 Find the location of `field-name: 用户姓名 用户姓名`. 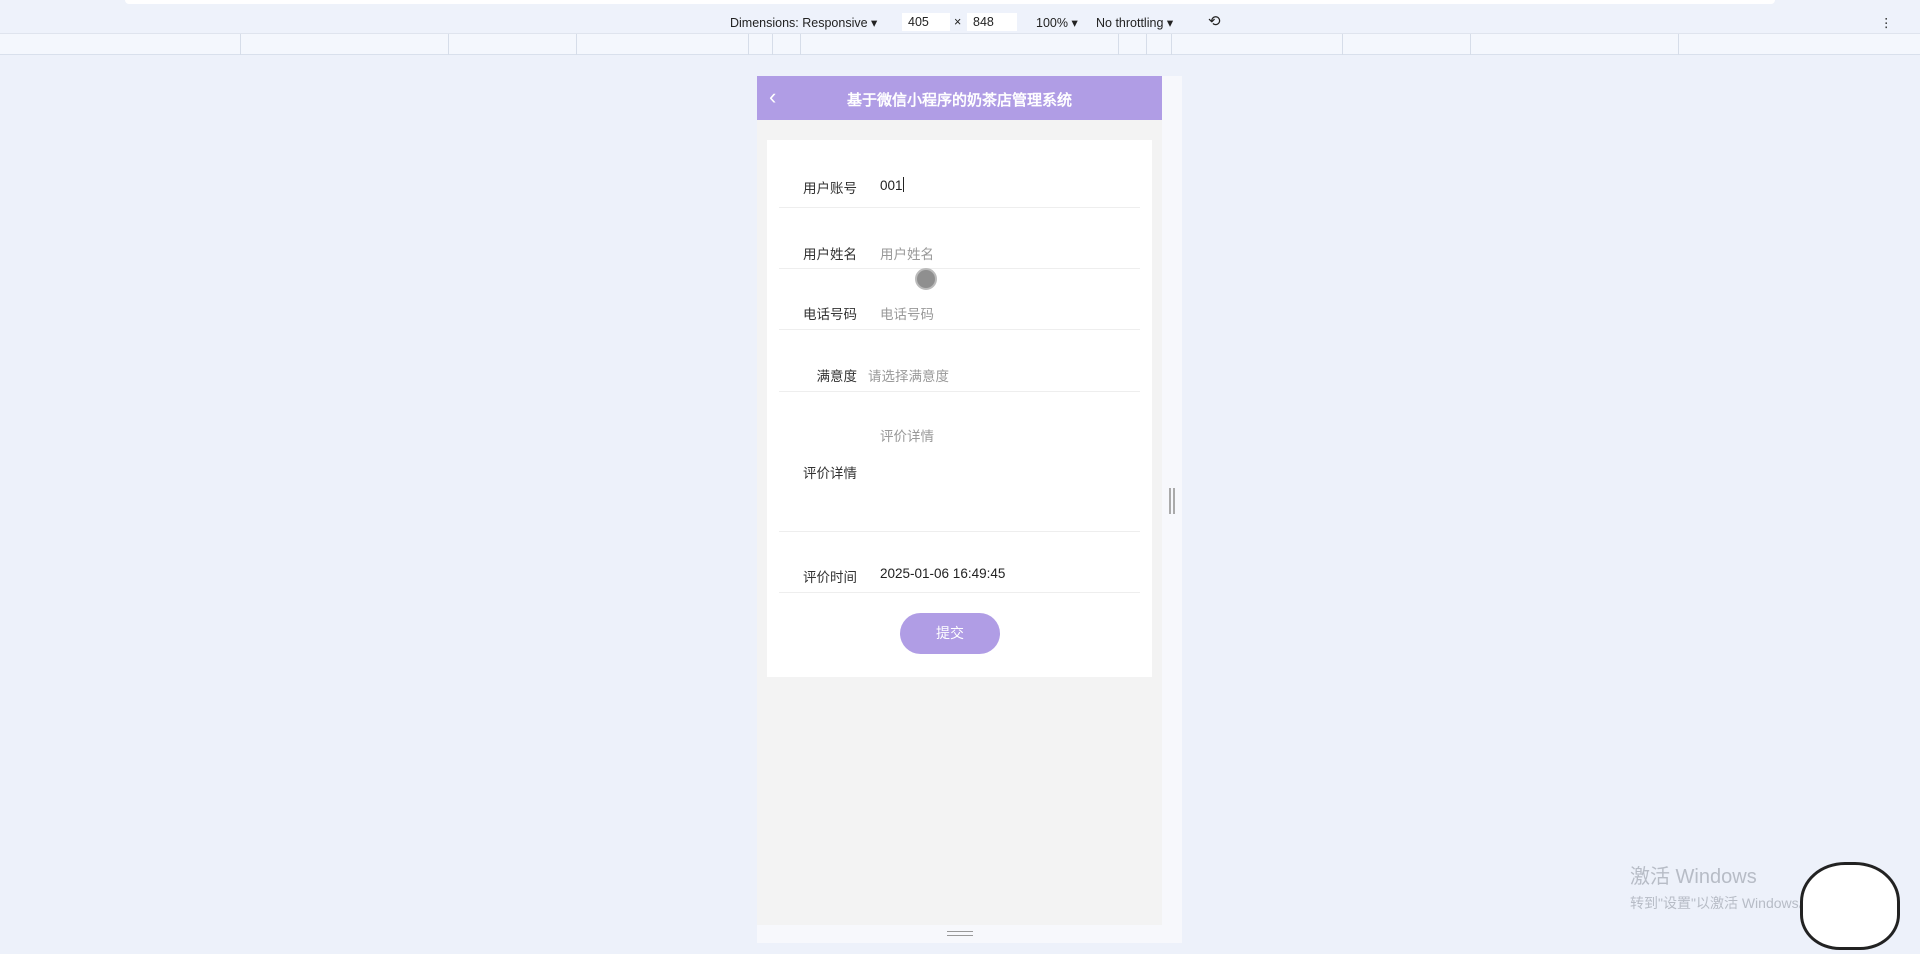

field-name: 用户姓名 用户姓名 is located at coordinates (959, 238).